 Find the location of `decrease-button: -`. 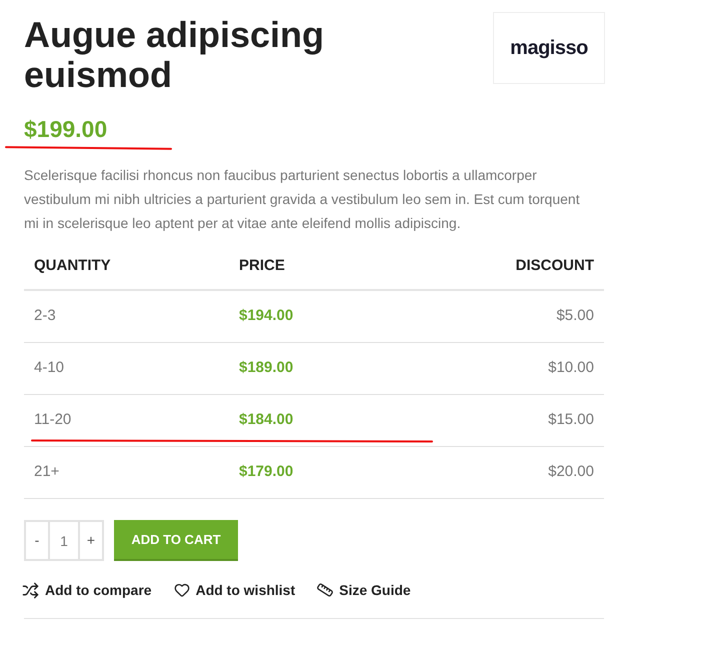

decrease-button: - is located at coordinates (36, 540).